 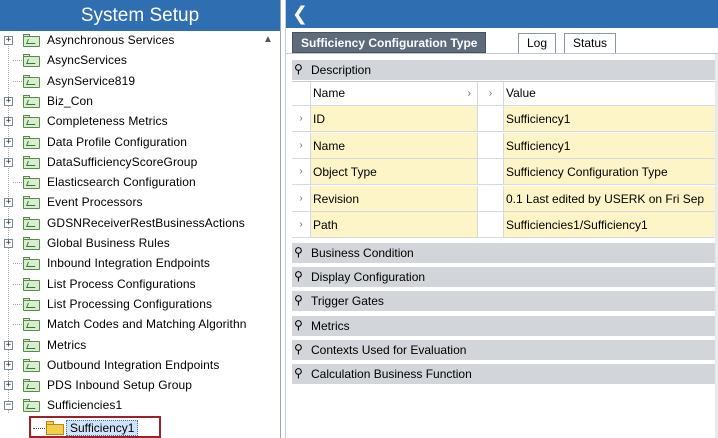 I want to click on tree-item: + Metrics, so click(x=131, y=346).